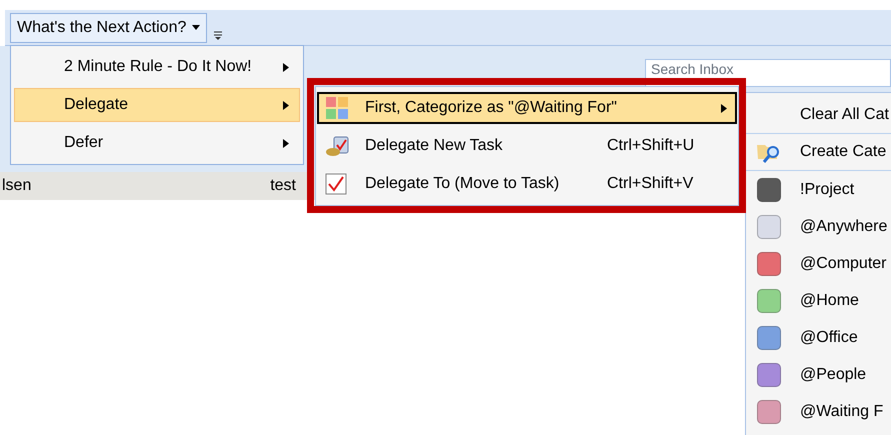  Describe the element at coordinates (109, 27) in the screenshot. I see `next-action-menu-button: What's the Next Action?` at that location.